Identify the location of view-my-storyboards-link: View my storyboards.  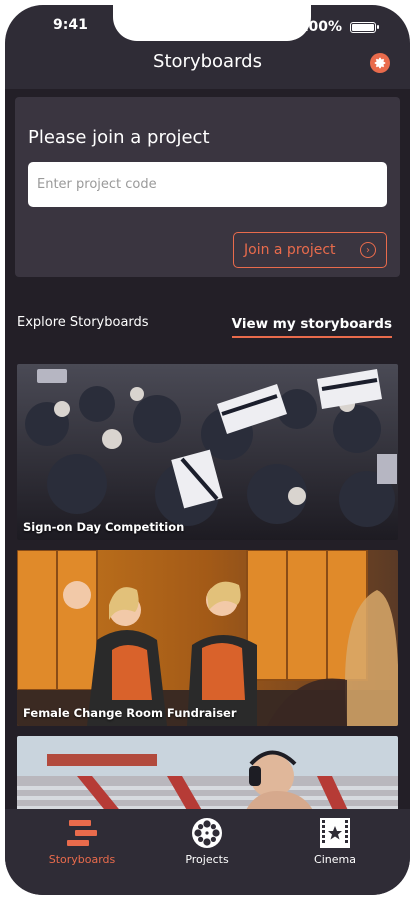
(311, 327).